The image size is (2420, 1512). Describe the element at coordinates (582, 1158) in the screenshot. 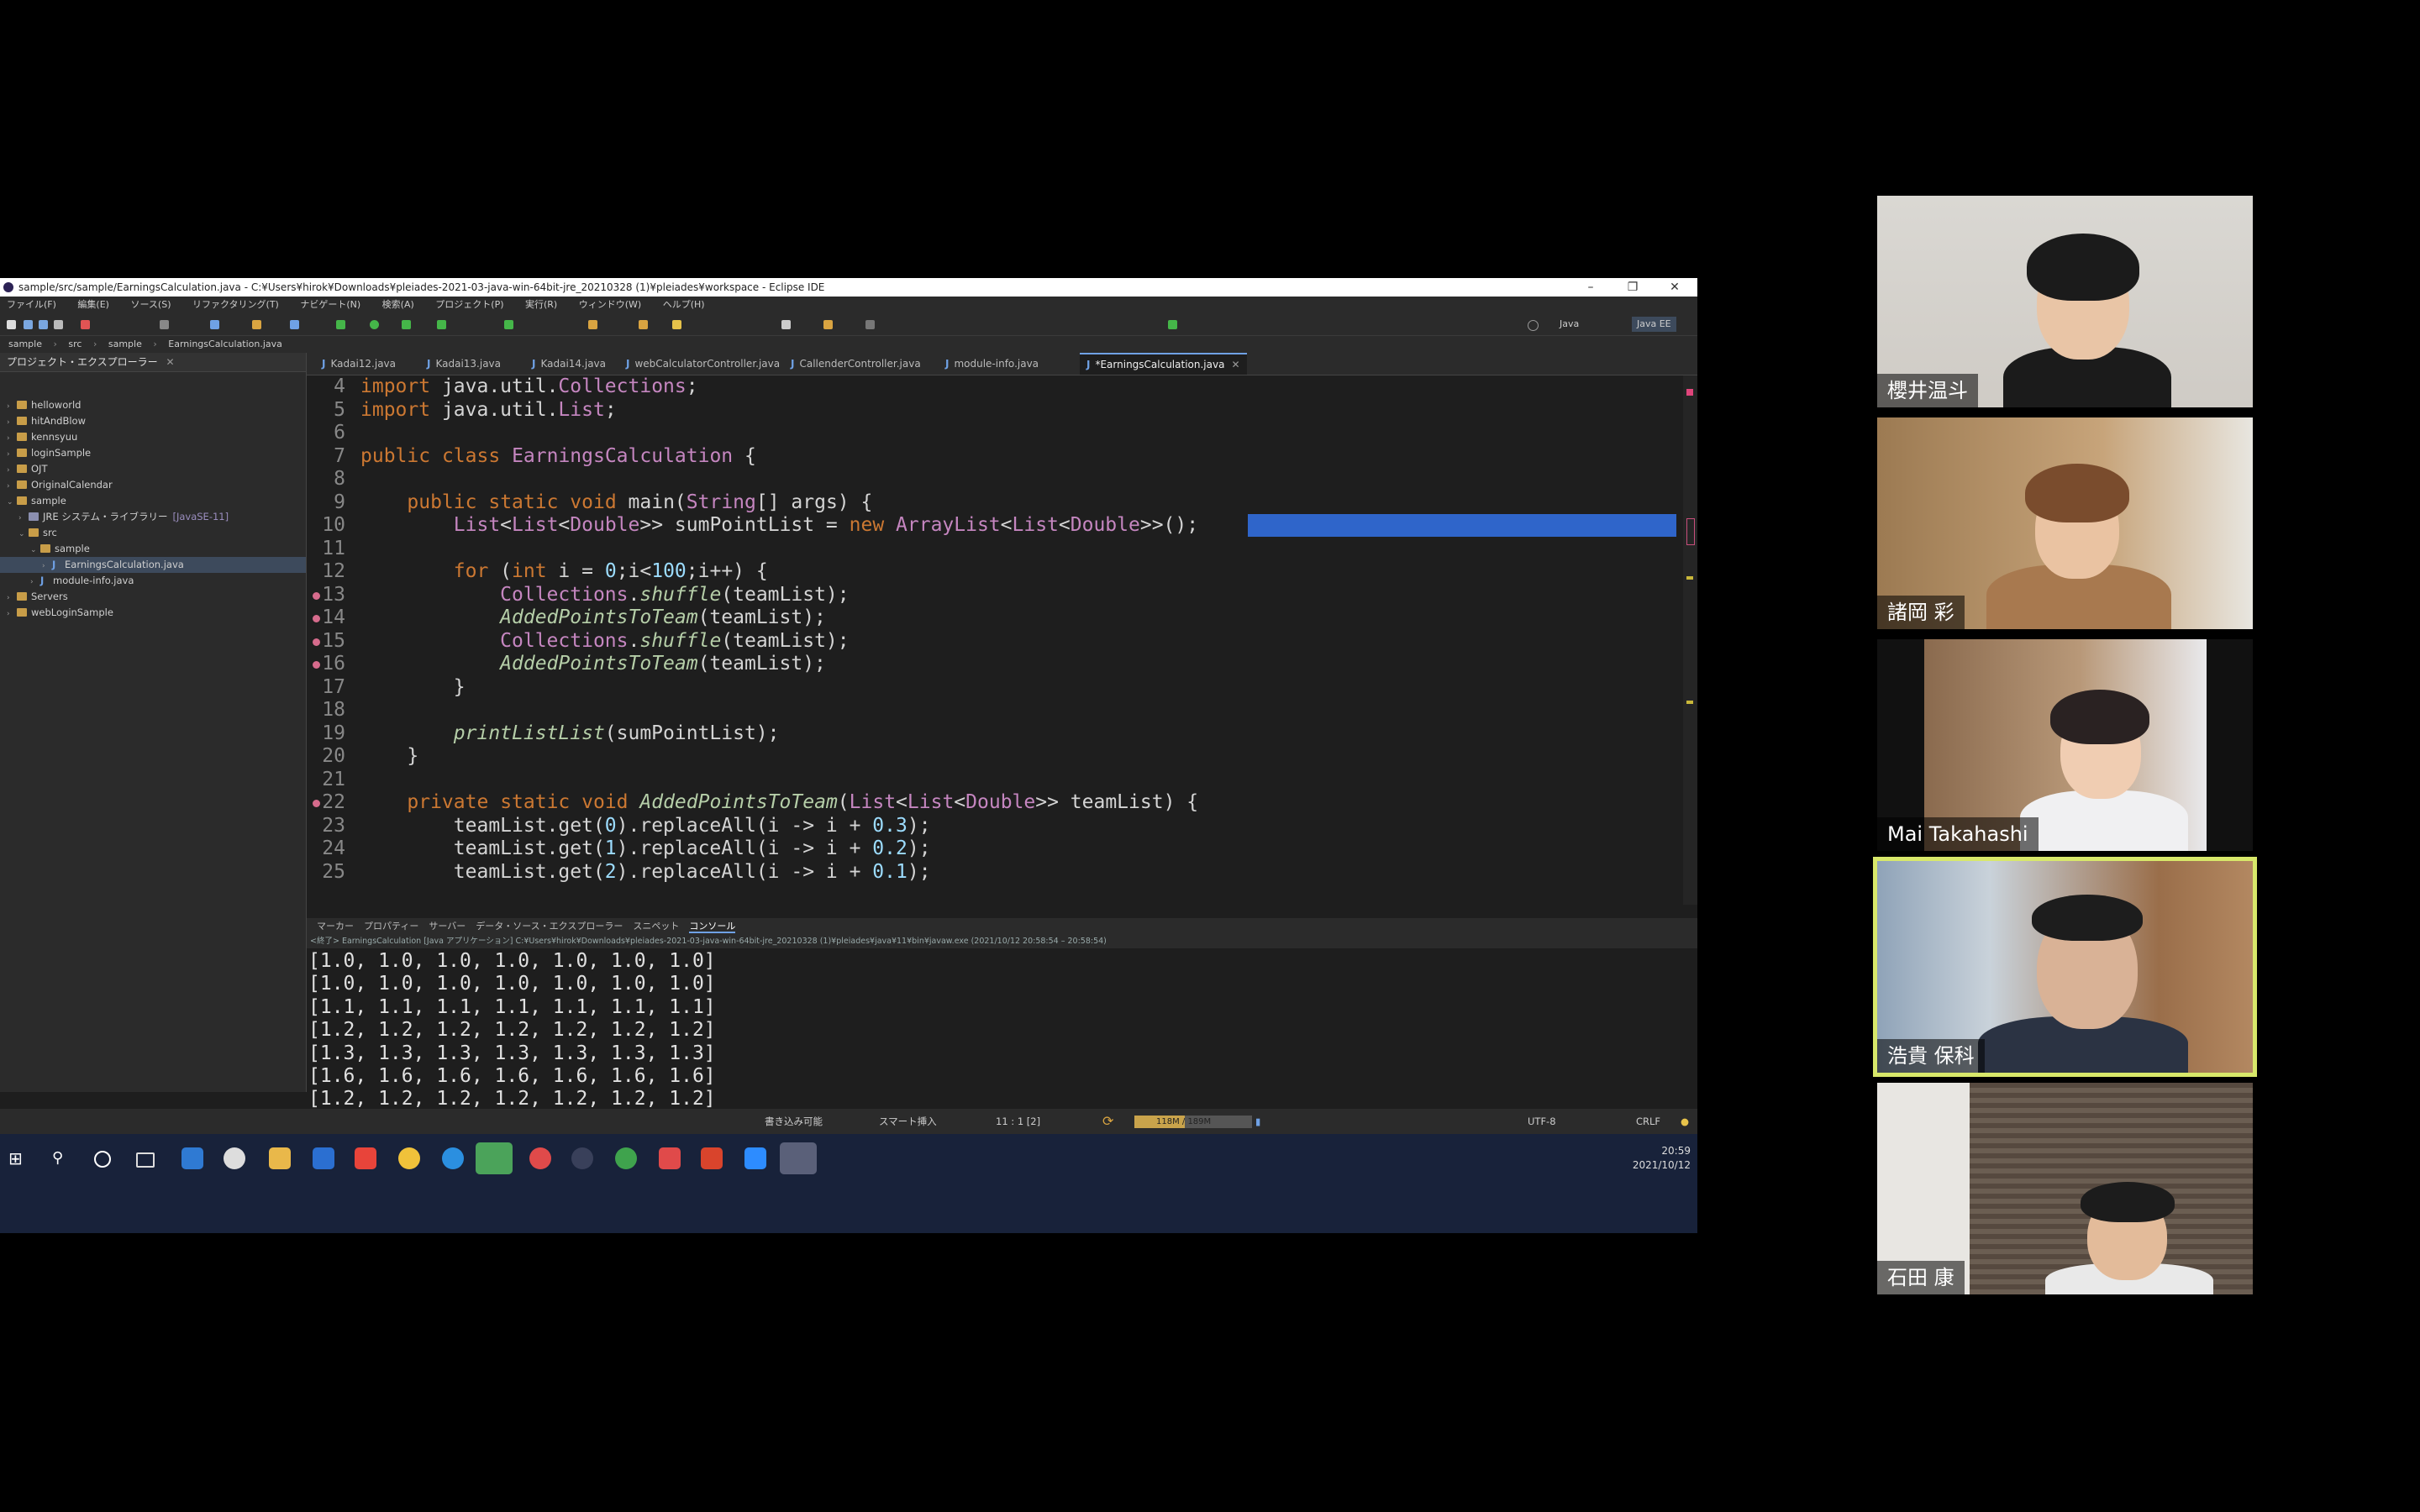

I see `eclipse-taskbar-icon` at that location.